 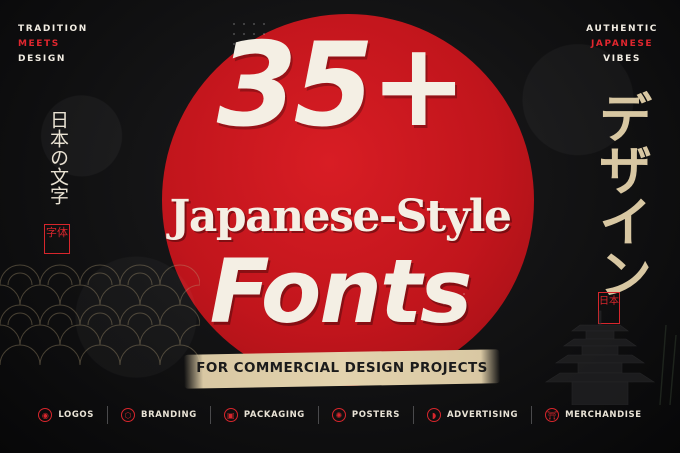 I want to click on branding-icon: ⬡, so click(x=127, y=415).